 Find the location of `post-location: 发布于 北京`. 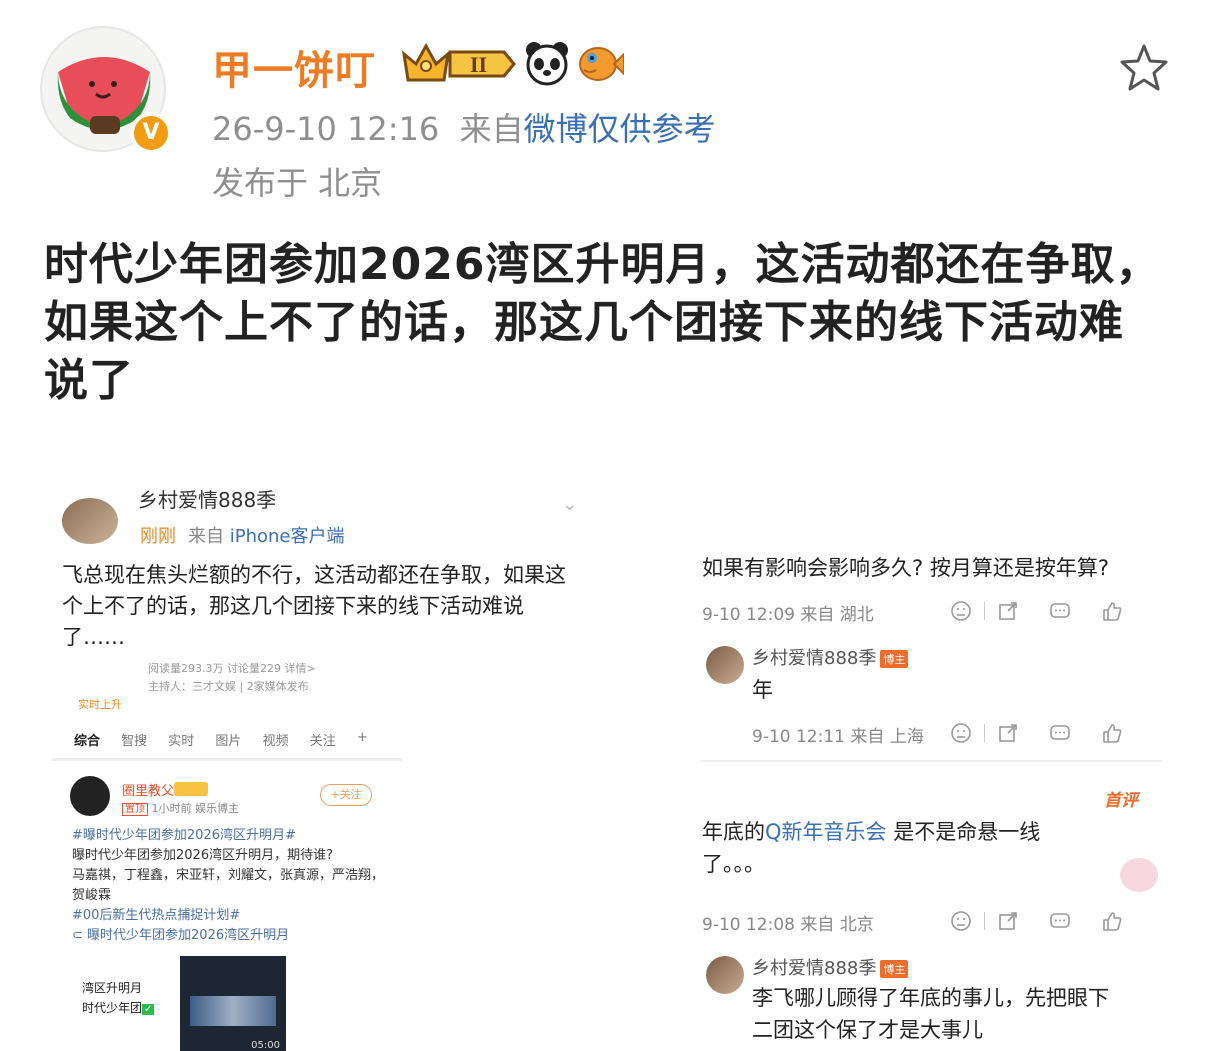

post-location: 发布于 北京 is located at coordinates (297, 183).